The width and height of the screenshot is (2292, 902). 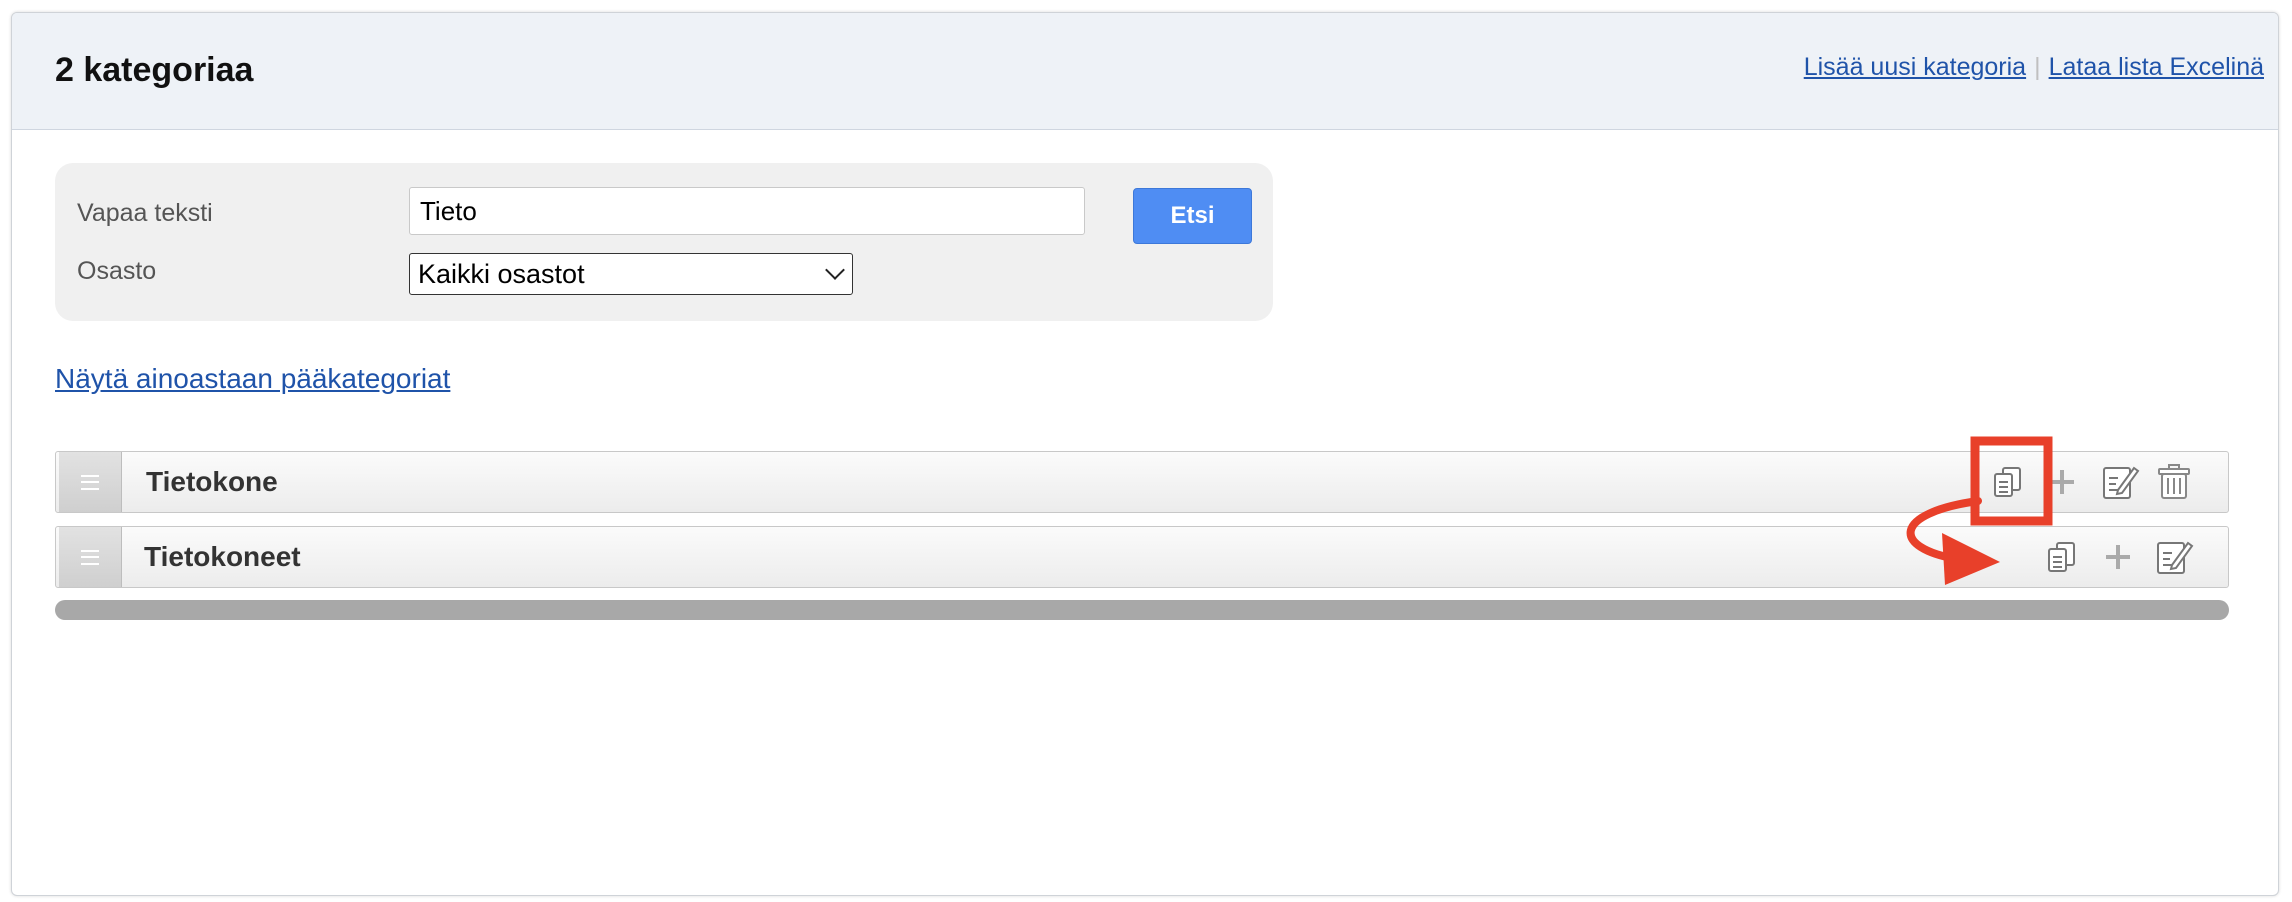 I want to click on search-button: Etsi, so click(x=1192, y=216).